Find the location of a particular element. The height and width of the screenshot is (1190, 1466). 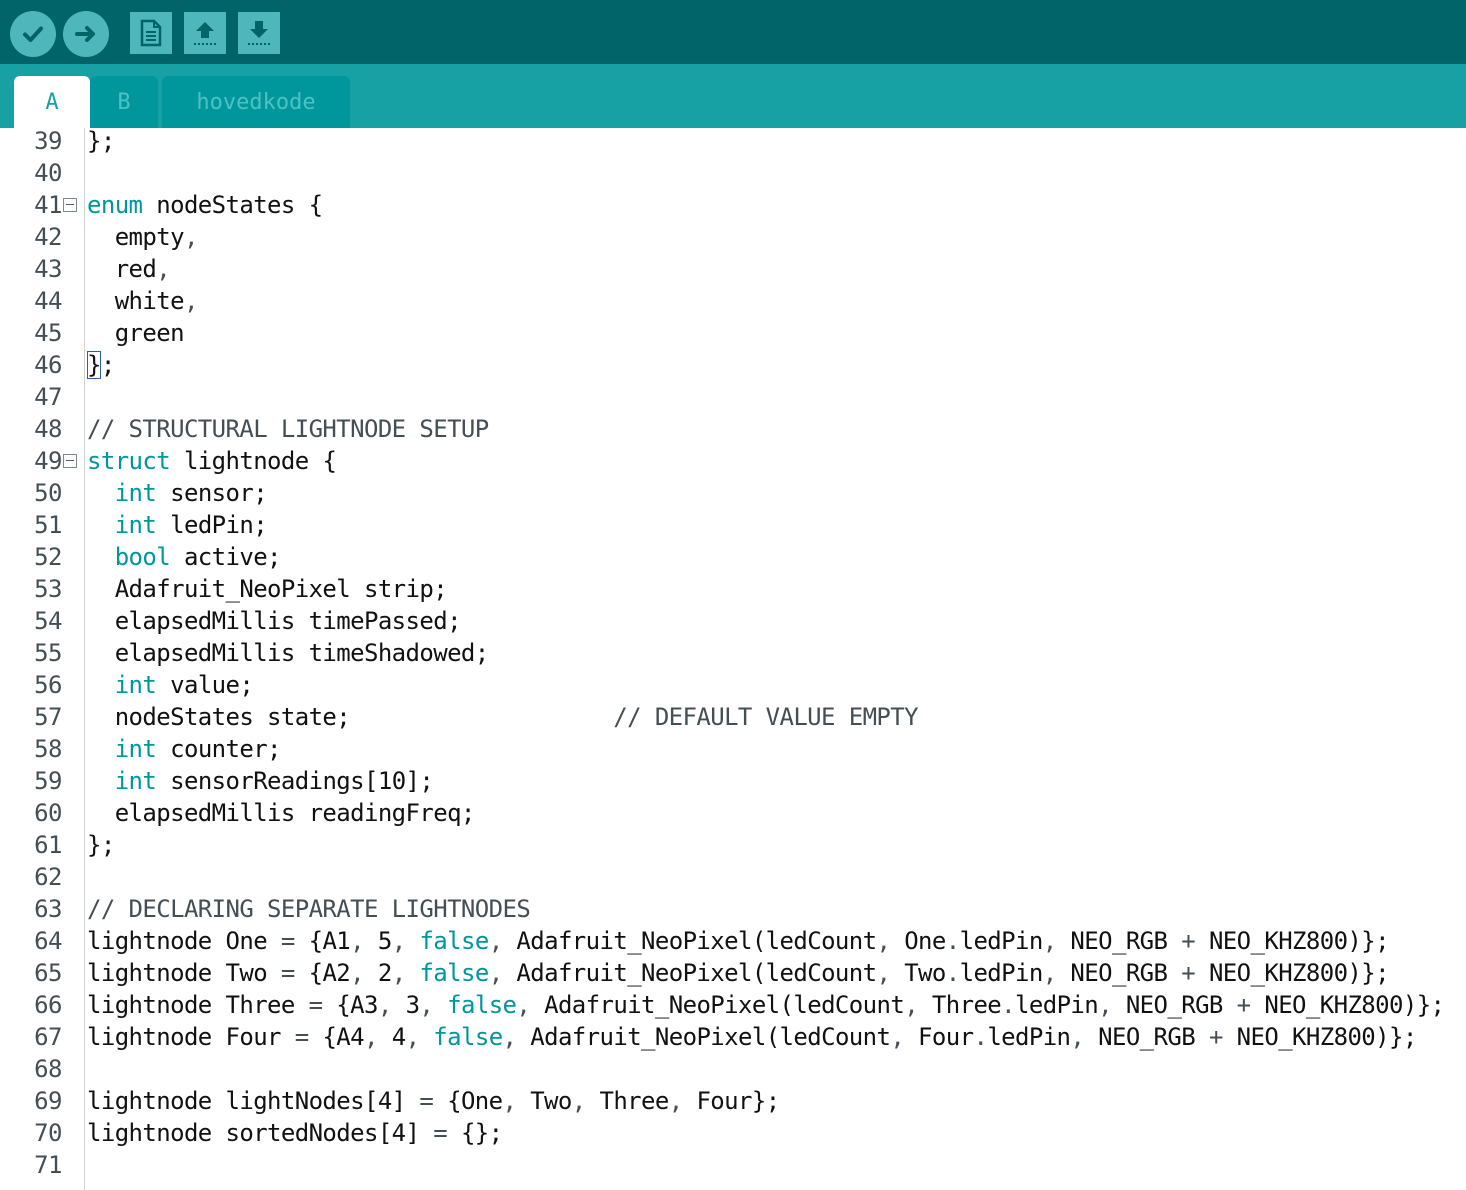

code-line: 58 int counter; is located at coordinates (733, 749).